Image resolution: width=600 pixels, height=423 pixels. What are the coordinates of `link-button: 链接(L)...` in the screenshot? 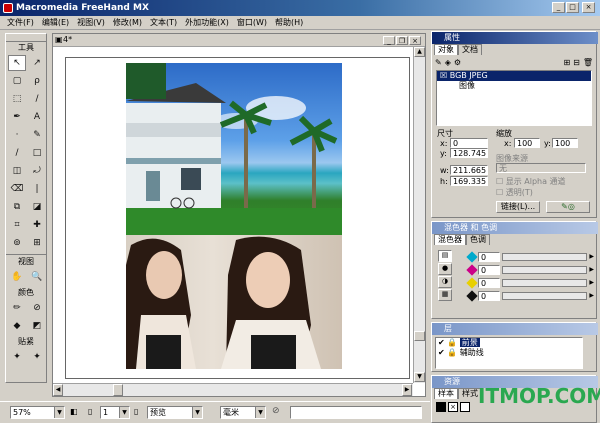 It's located at (518, 207).